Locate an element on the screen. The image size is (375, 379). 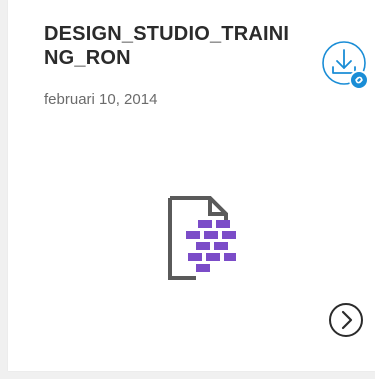
open-details-button is located at coordinates (346, 320).